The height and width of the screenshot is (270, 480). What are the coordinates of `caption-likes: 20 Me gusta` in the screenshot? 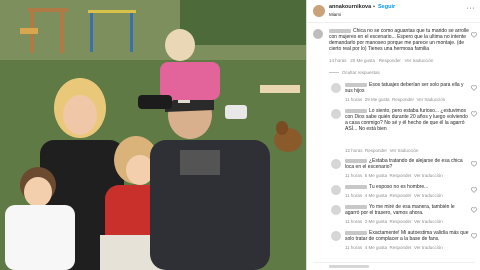 It's located at (362, 60).